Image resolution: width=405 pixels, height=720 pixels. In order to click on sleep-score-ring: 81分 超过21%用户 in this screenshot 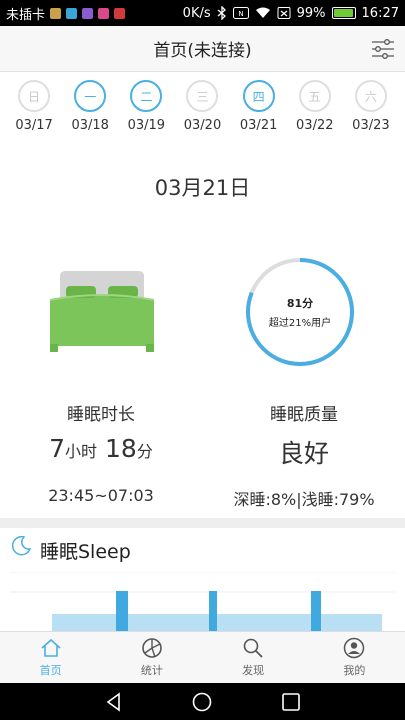, I will do `click(300, 312)`.